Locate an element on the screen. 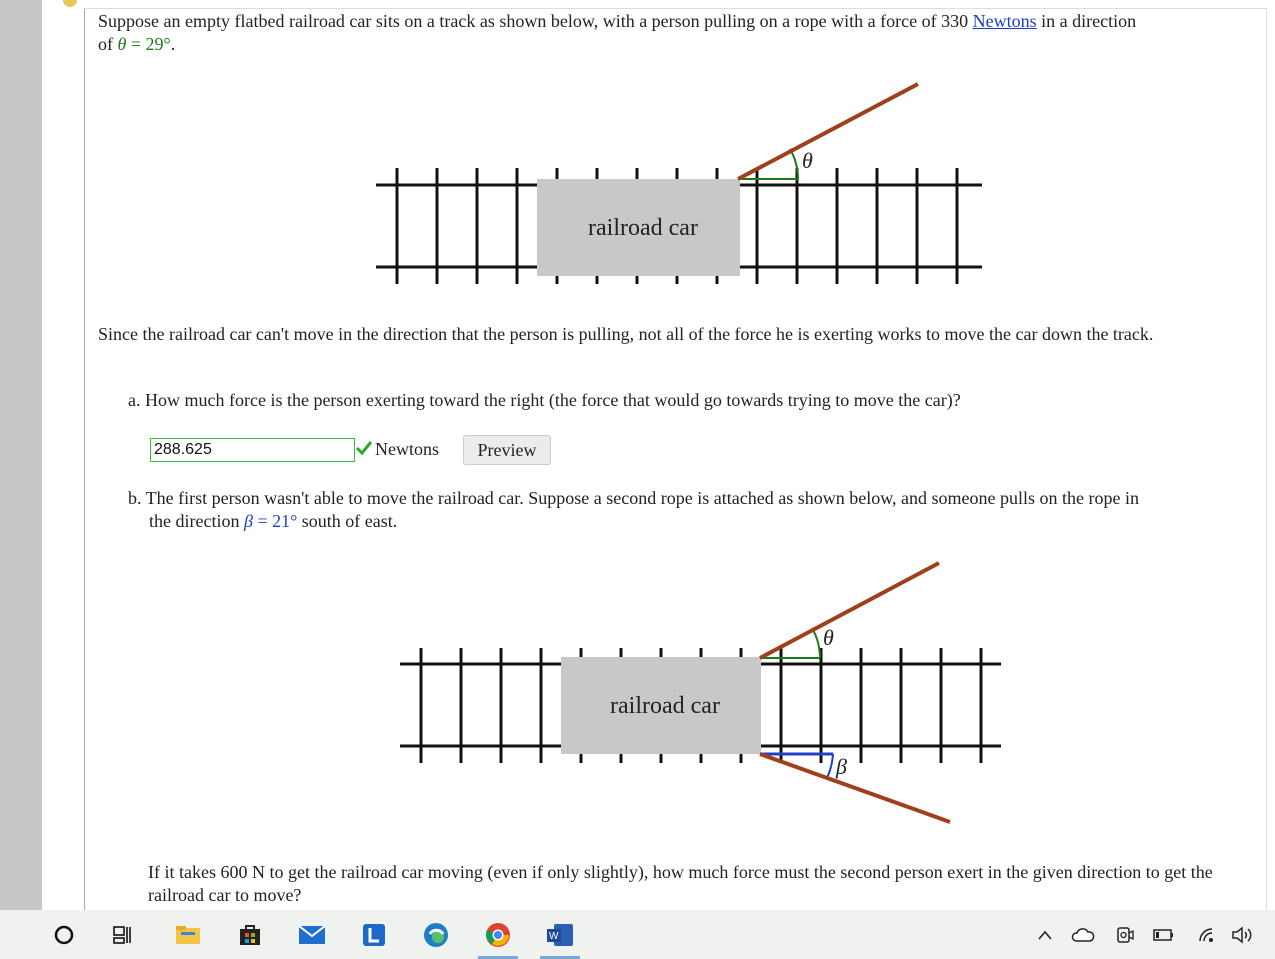  beta-arc is located at coordinates (830, 766).